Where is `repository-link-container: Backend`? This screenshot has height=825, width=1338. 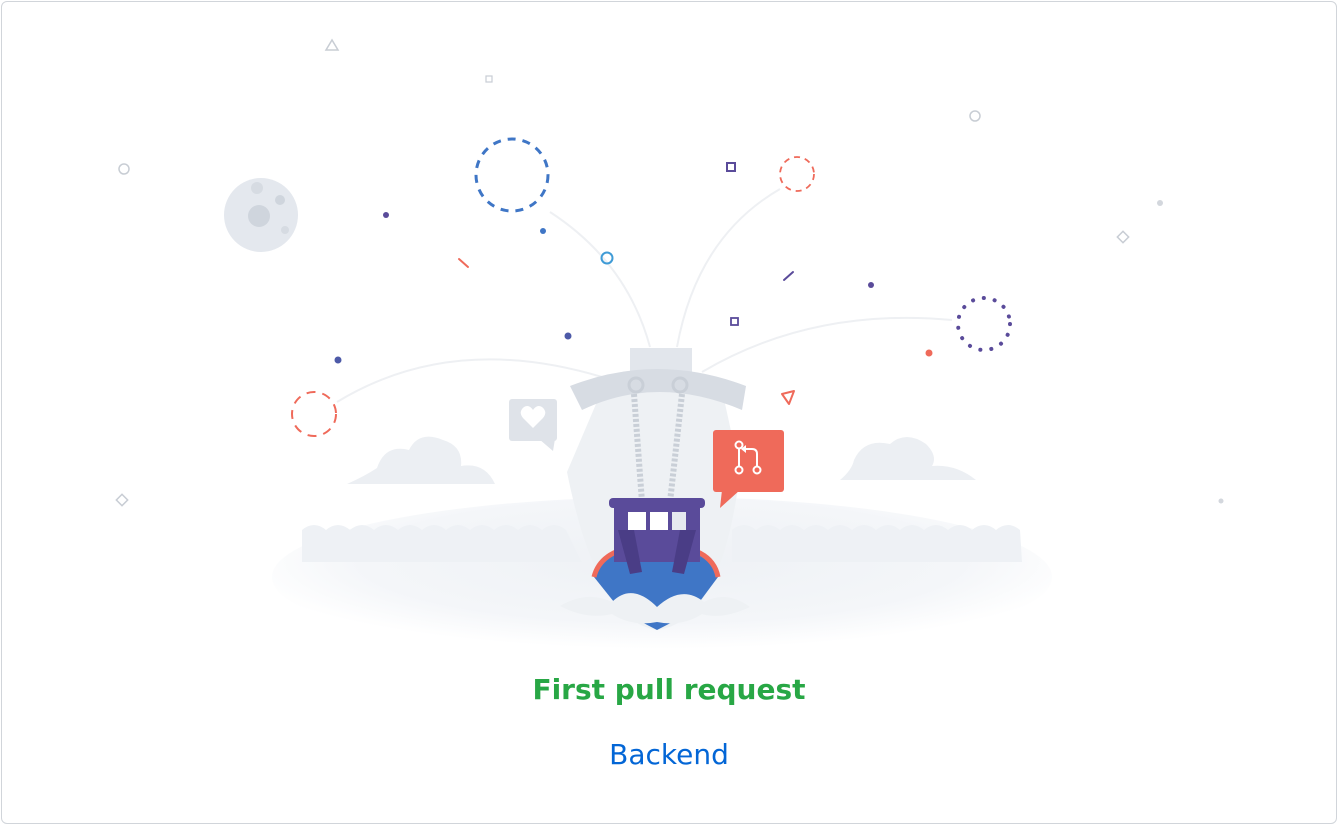
repository-link-container: Backend is located at coordinates (669, 755).